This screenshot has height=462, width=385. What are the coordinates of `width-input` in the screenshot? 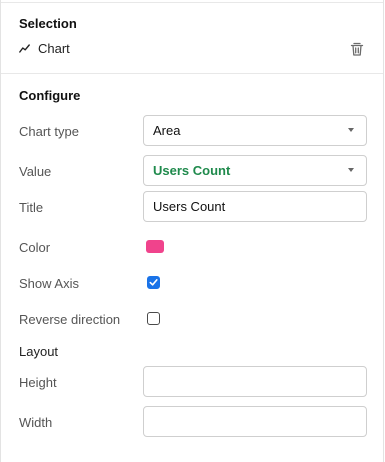 It's located at (255, 421).